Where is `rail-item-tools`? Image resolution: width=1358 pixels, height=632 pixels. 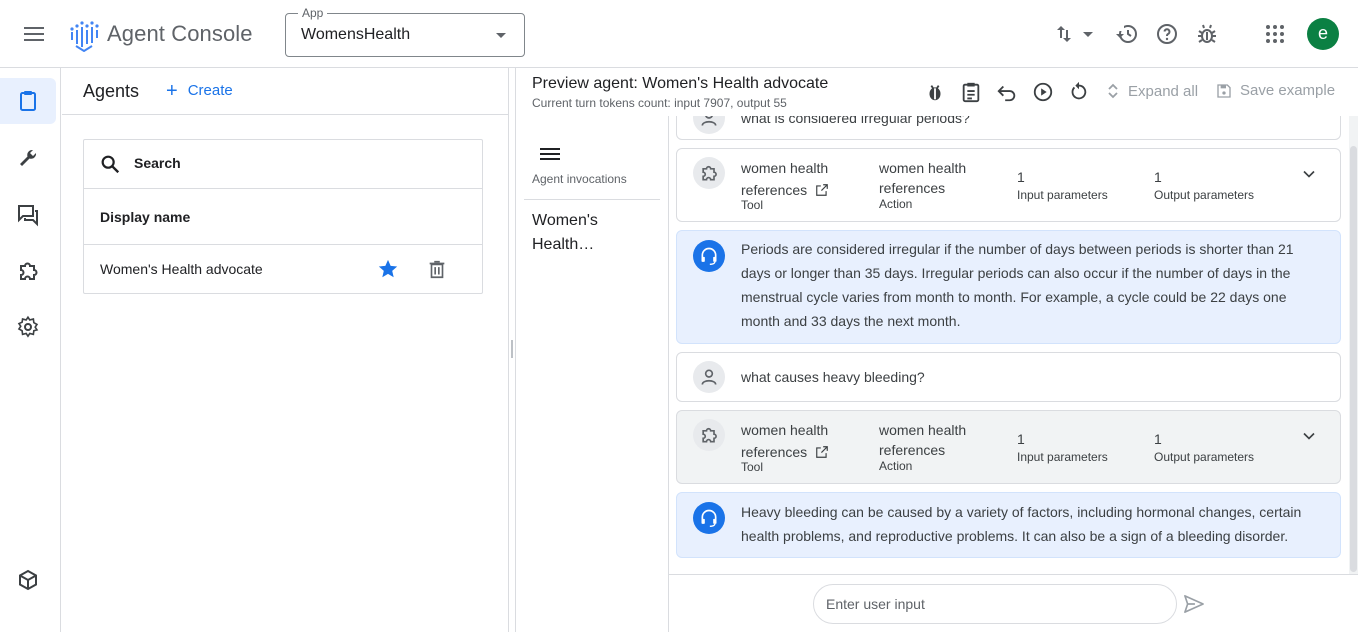 rail-item-tools is located at coordinates (28, 159).